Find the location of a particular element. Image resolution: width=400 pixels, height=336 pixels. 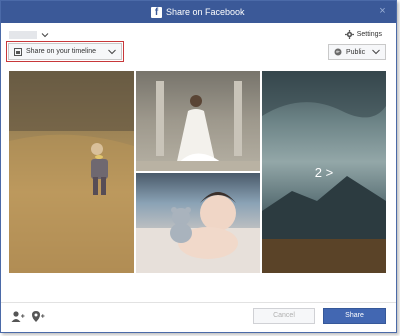

gear-icon is located at coordinates (349, 34).